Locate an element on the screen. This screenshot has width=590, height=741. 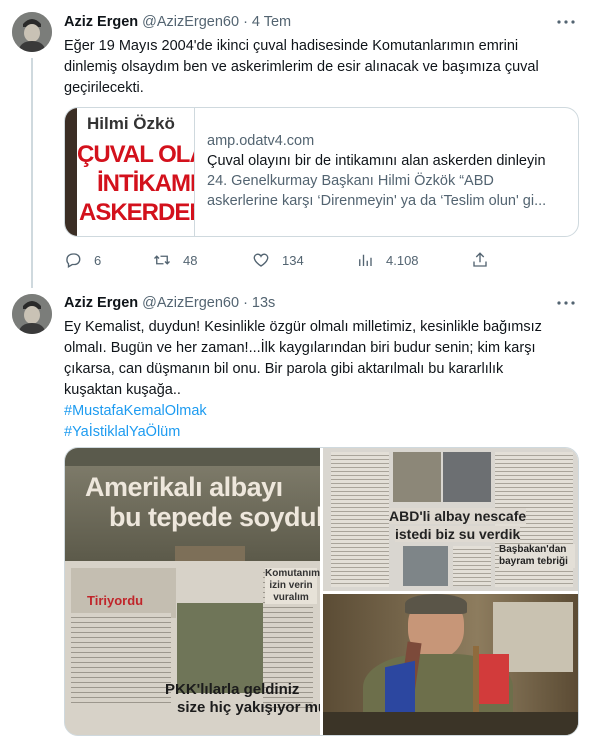
headline: istedi biz su verdik is located at coordinates (458, 534).